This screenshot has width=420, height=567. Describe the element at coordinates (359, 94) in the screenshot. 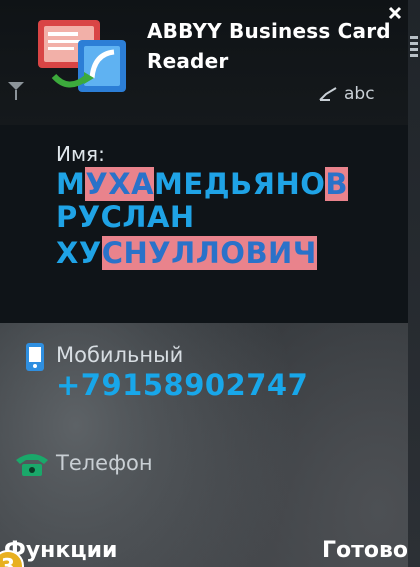

I see `input-mode-label: abc` at that location.